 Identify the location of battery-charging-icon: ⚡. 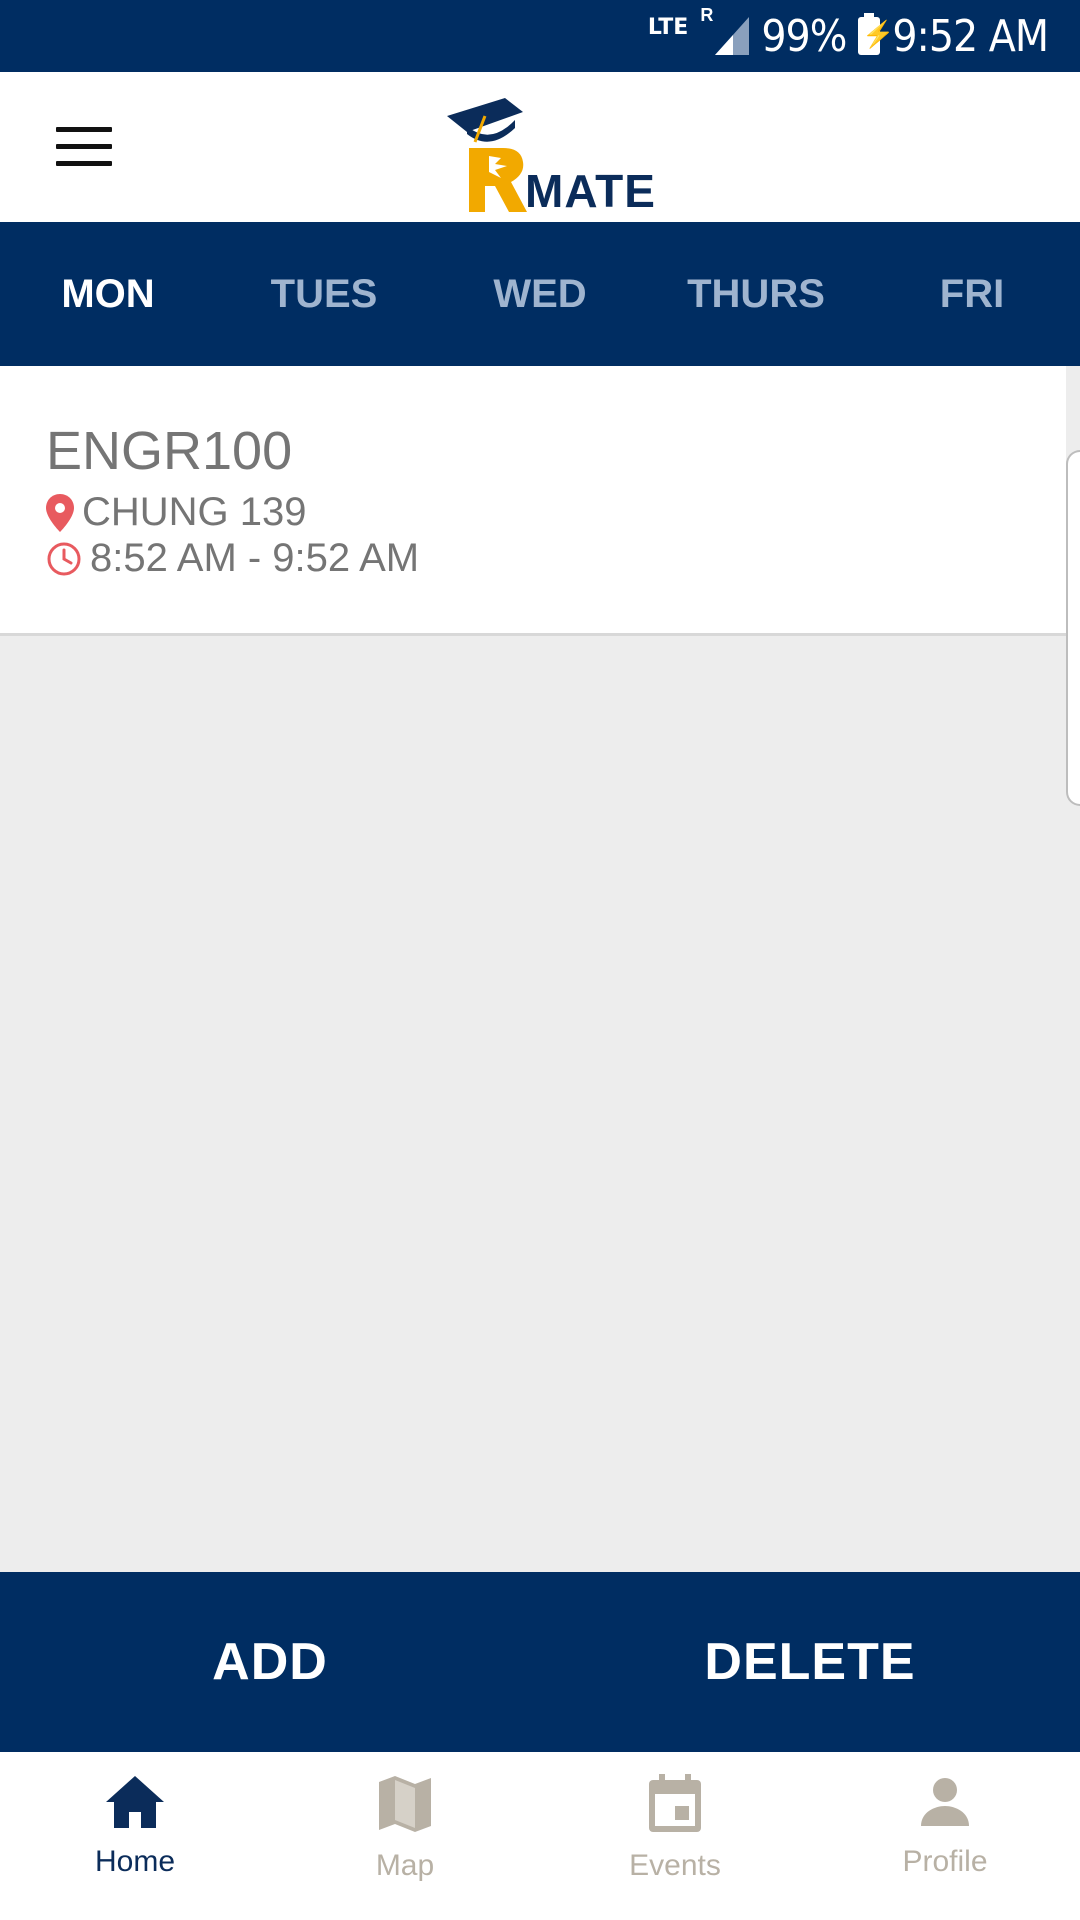
(876, 34).